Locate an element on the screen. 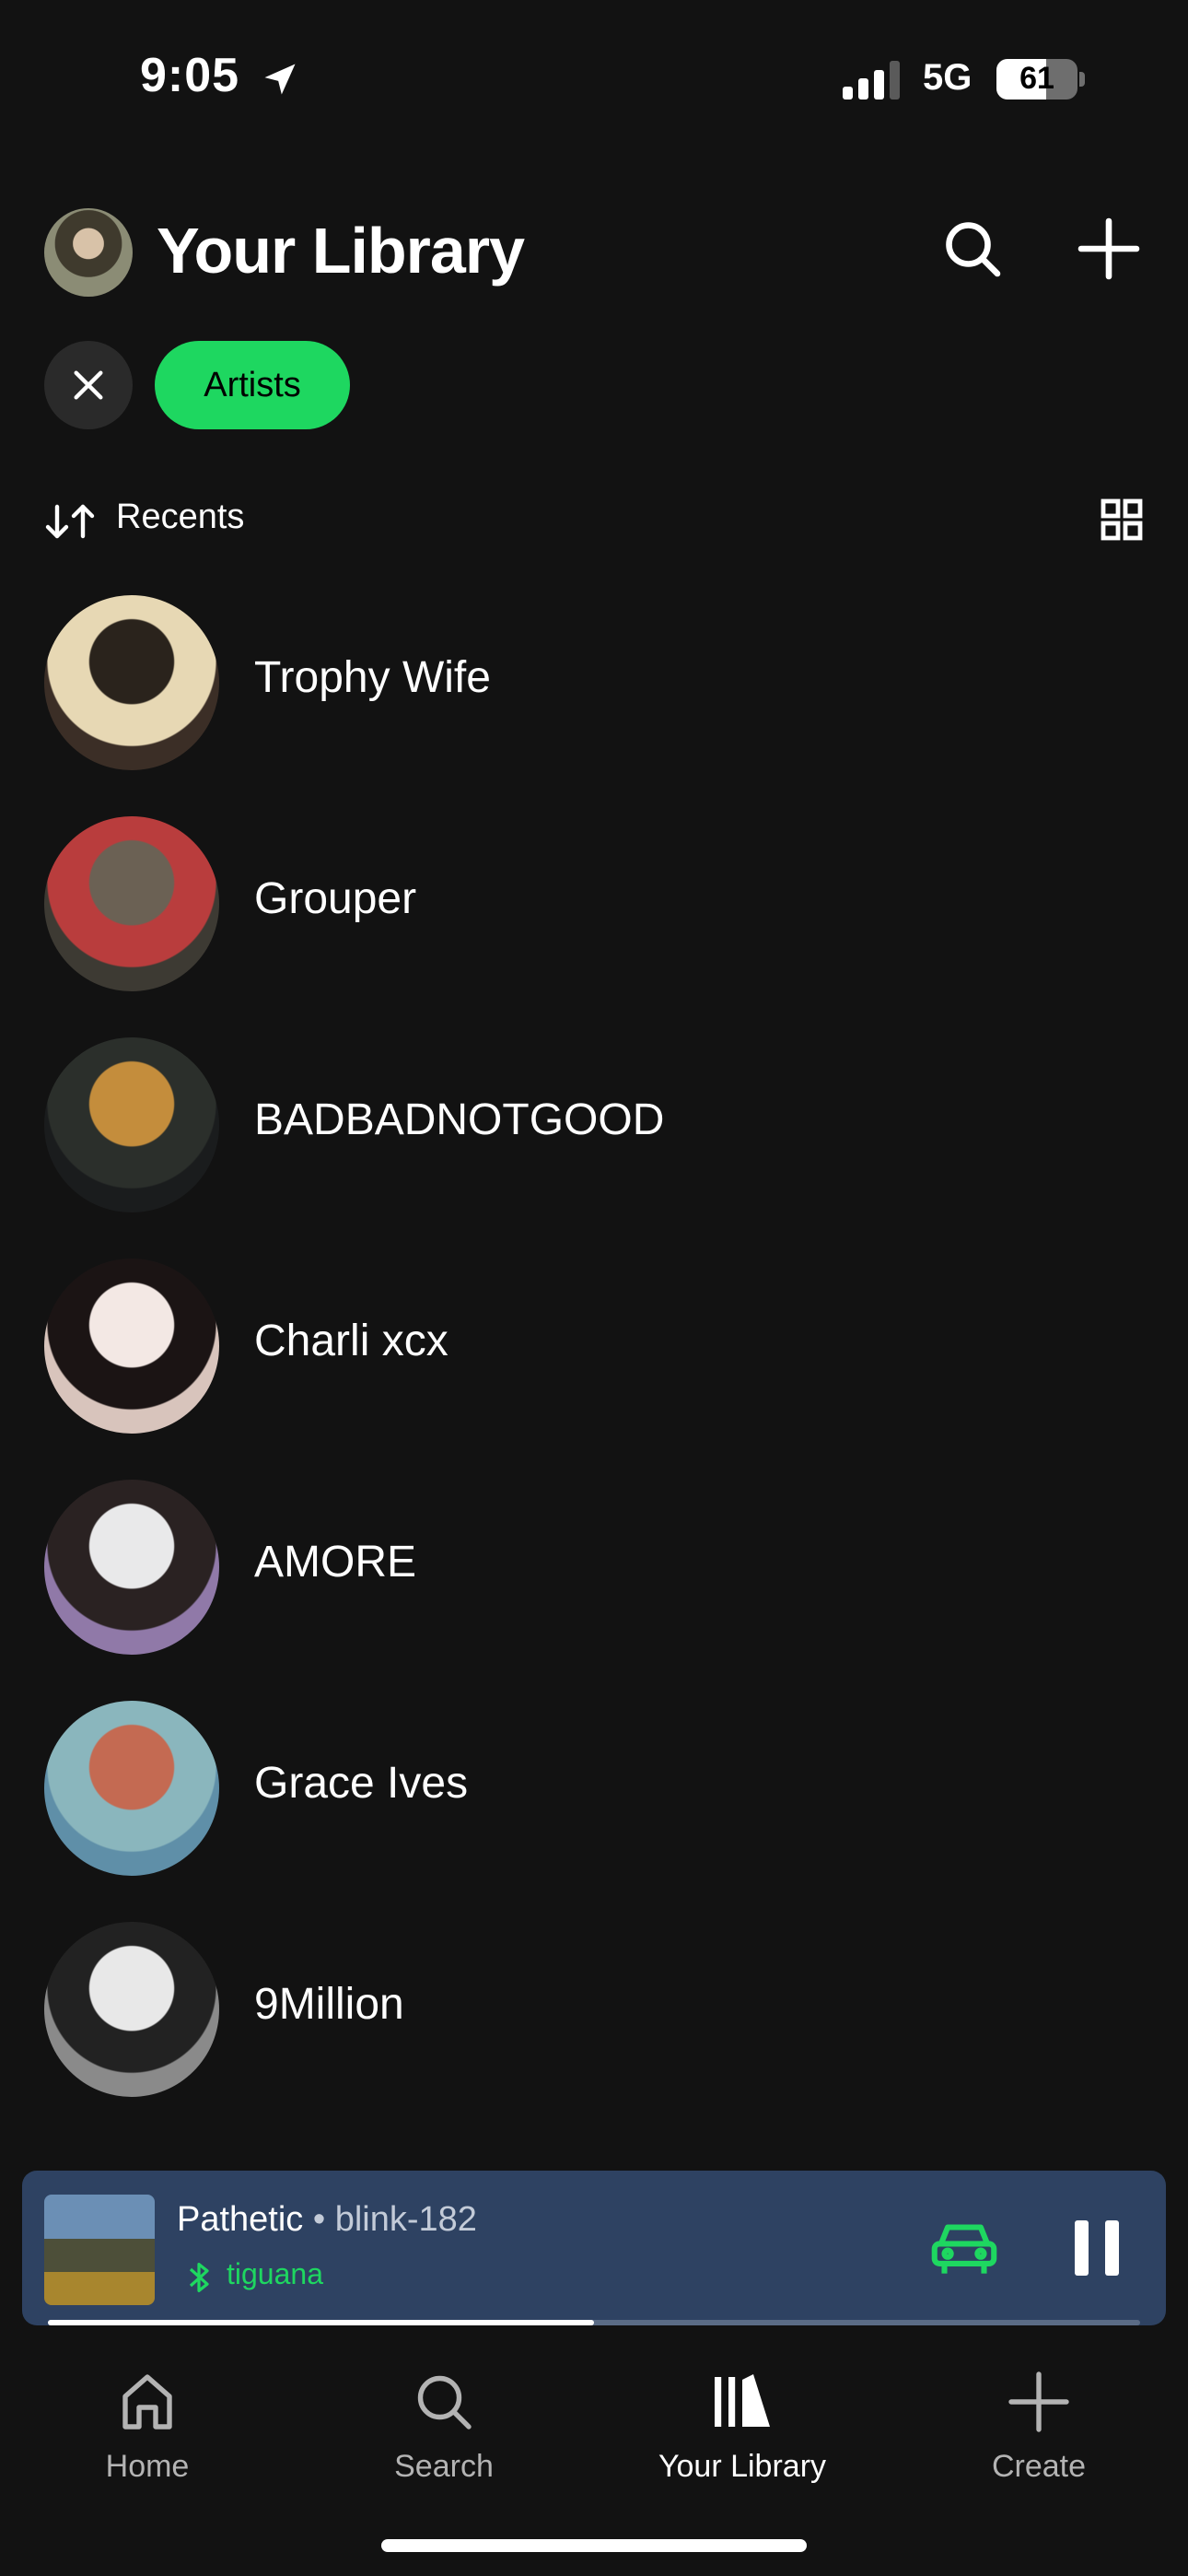 Image resolution: width=1188 pixels, height=2576 pixels. tab-home: Home is located at coordinates (147, 2422).